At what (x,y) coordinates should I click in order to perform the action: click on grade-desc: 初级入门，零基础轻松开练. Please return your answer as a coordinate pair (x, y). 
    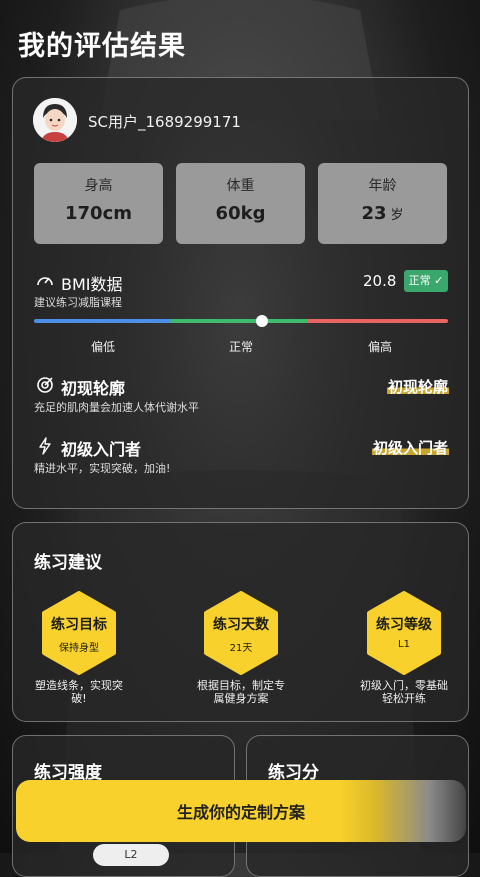
    Looking at the image, I should click on (404, 692).